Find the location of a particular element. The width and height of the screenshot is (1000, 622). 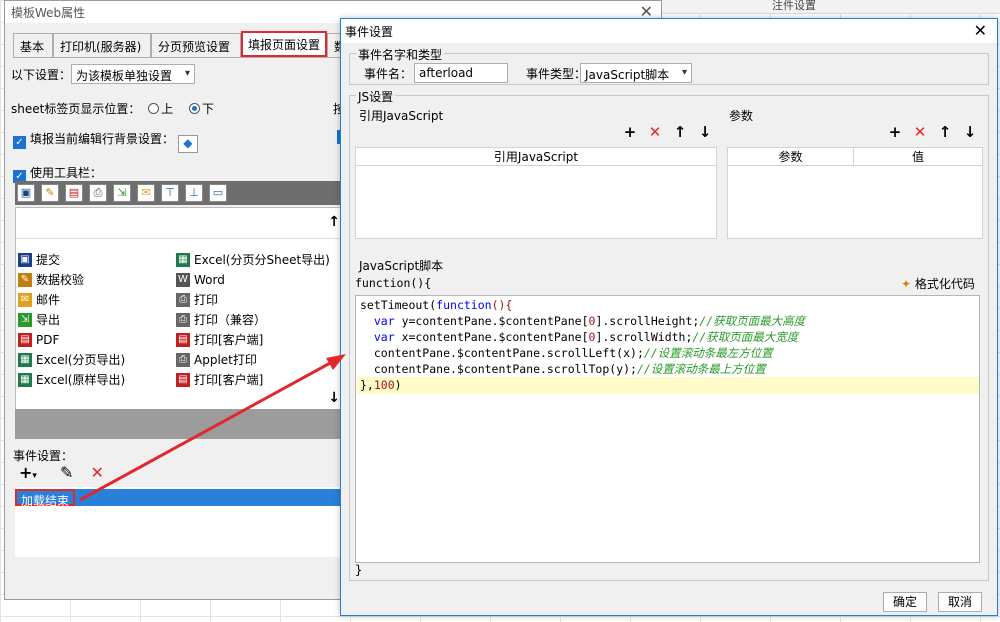

filter-icon: ⊥ is located at coordinates (194, 193).